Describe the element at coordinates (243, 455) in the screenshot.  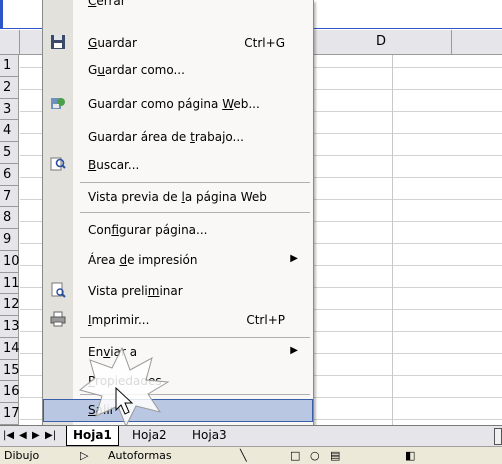
I see `line-icon: ╲` at that location.